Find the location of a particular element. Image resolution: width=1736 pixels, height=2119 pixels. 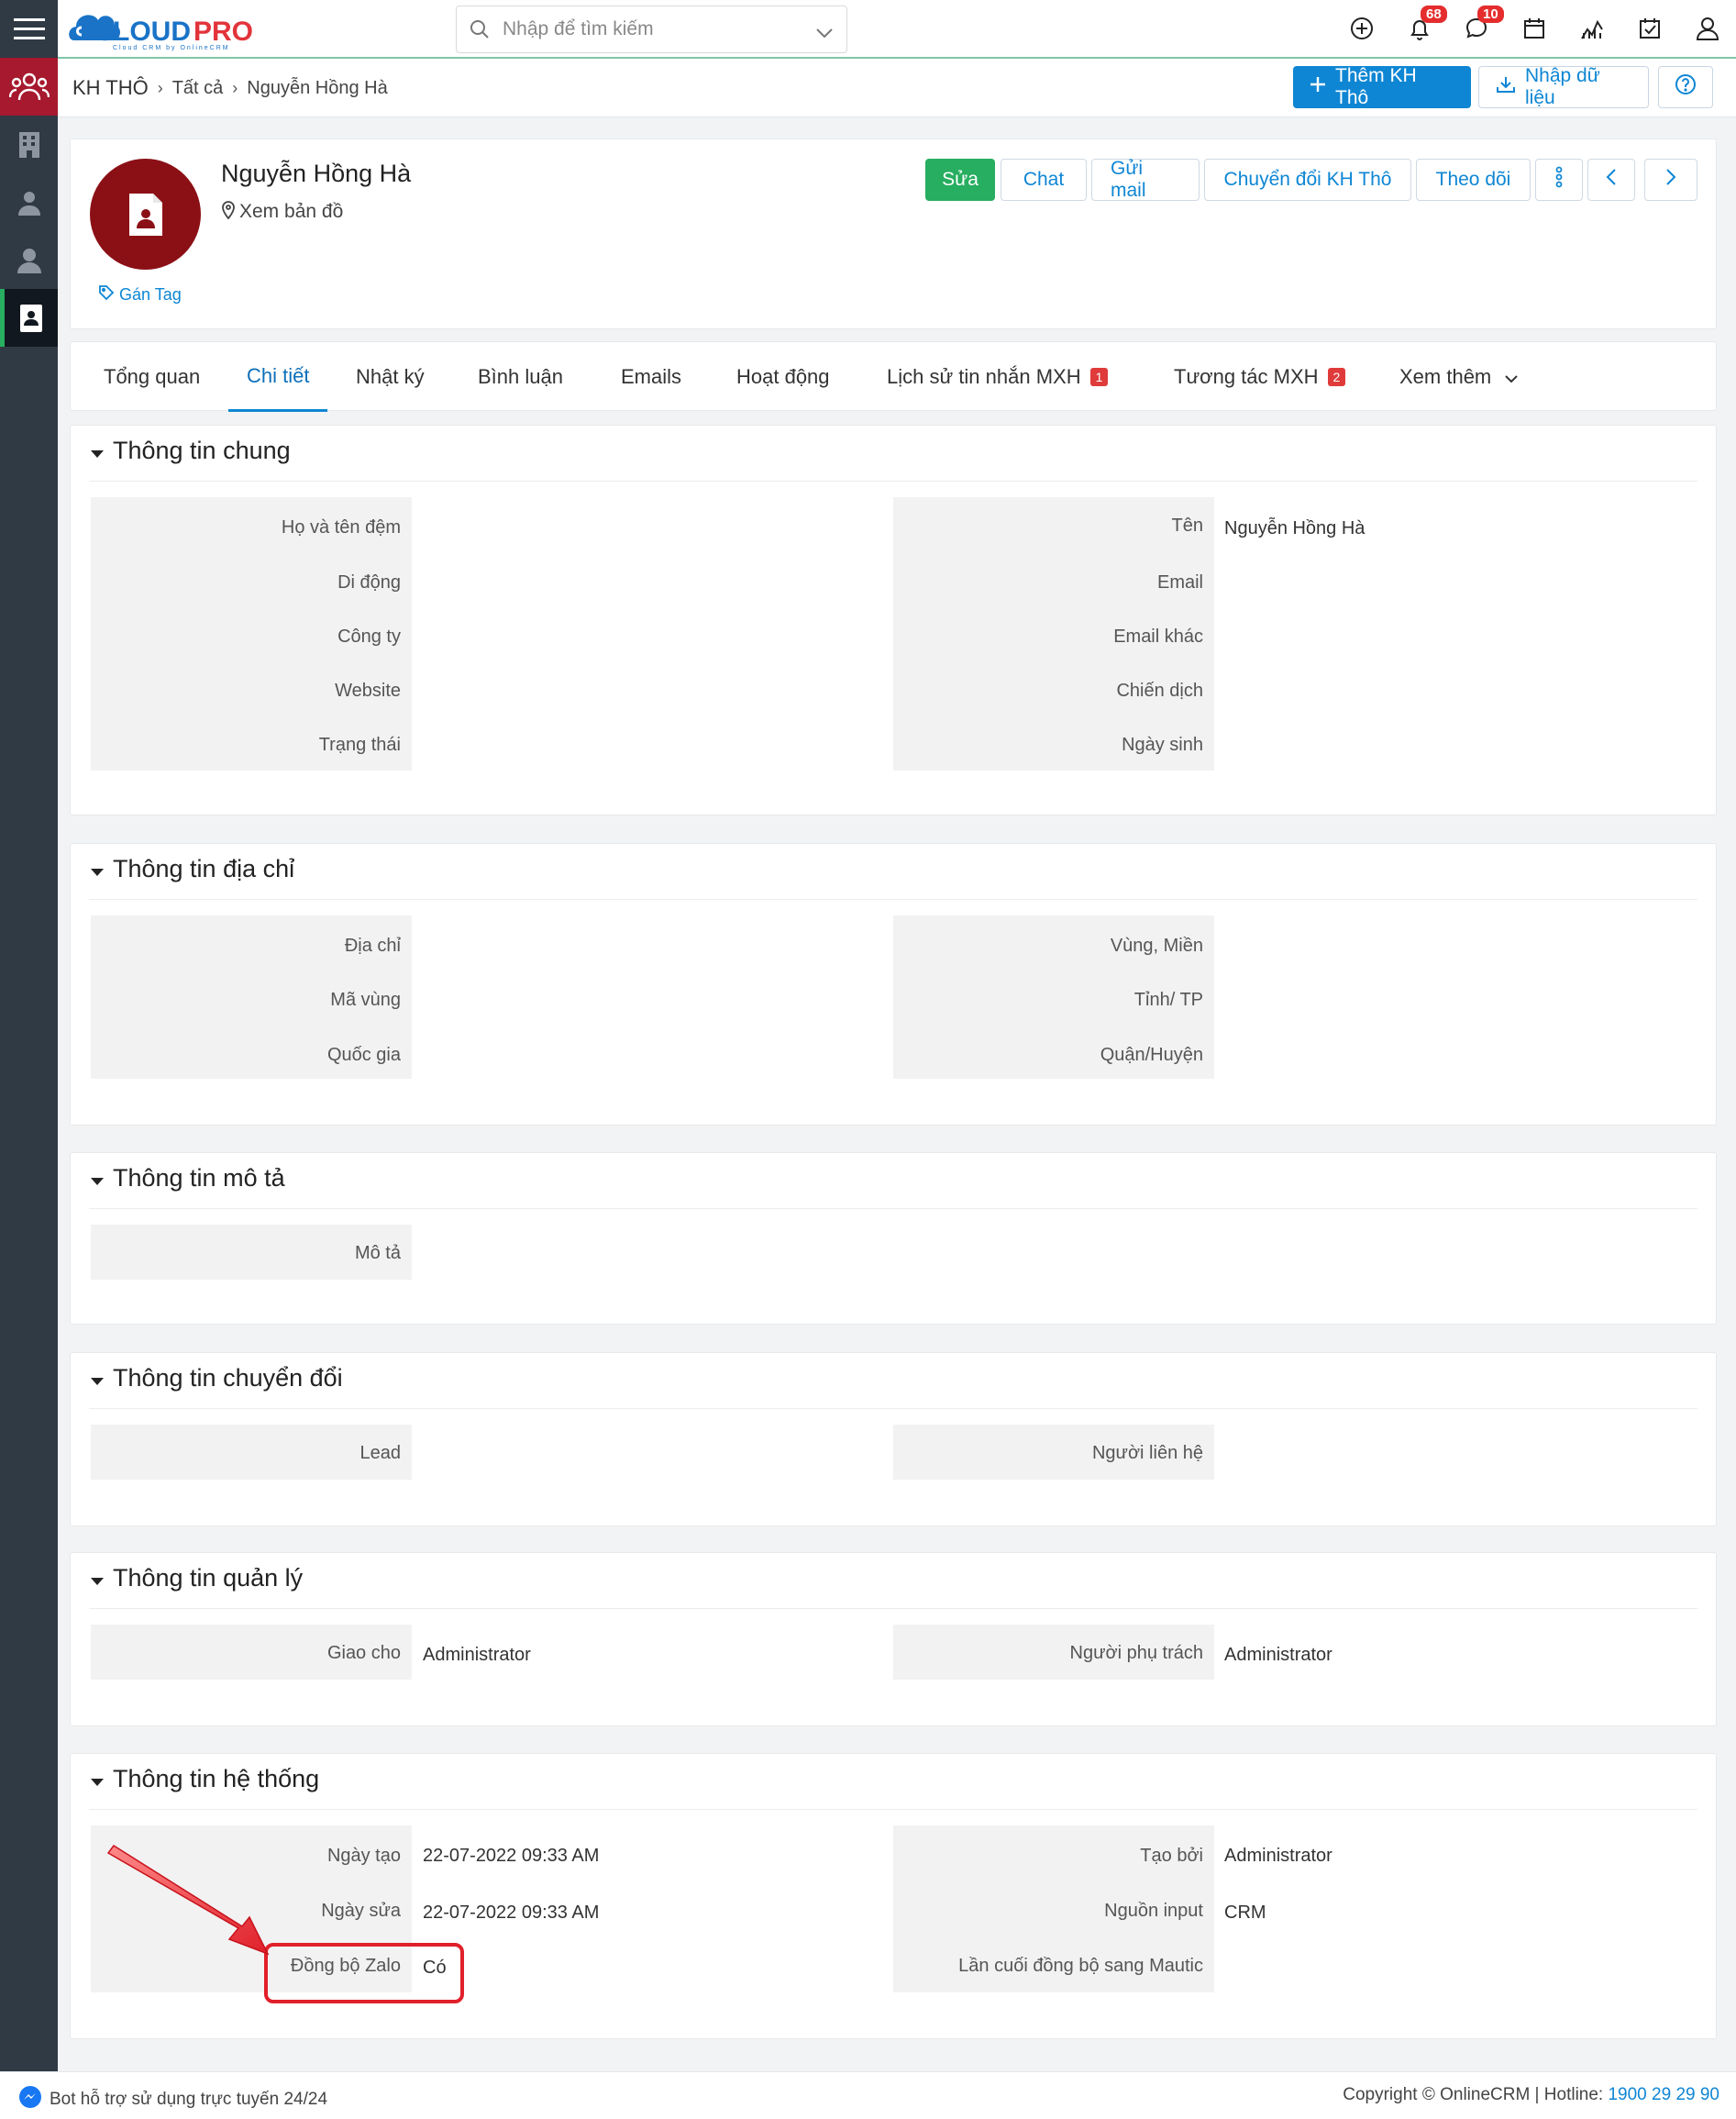

cloudpro-logo: C LOUD PRO Cloud CRM by OnlineCRM is located at coordinates (170, 29).